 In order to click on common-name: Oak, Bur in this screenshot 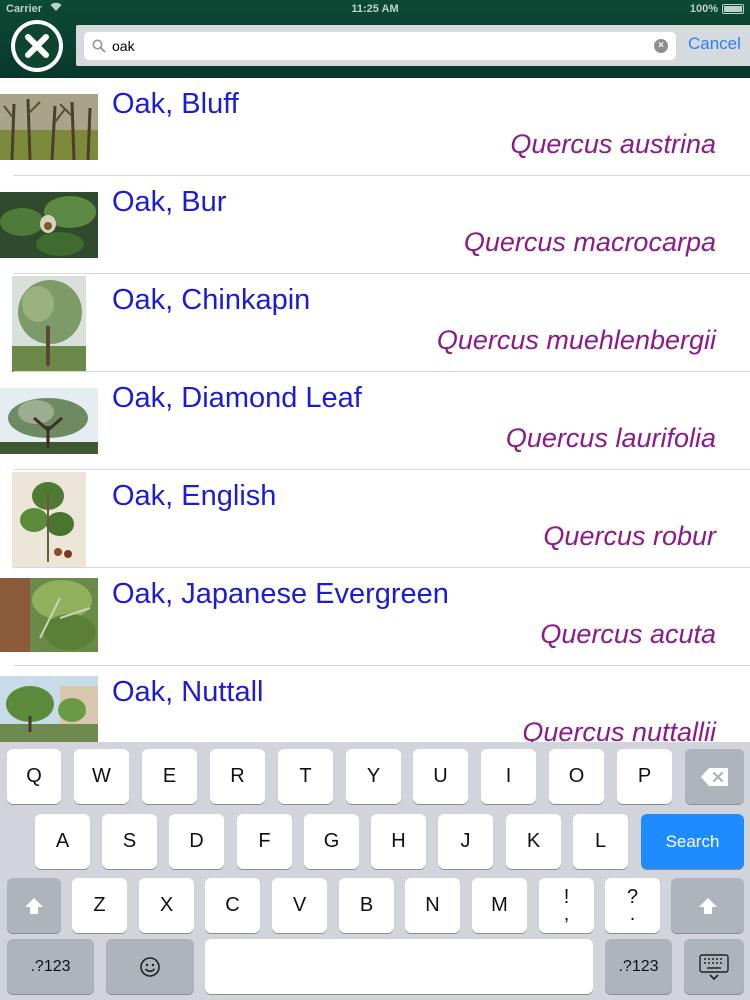, I will do `click(169, 202)`.